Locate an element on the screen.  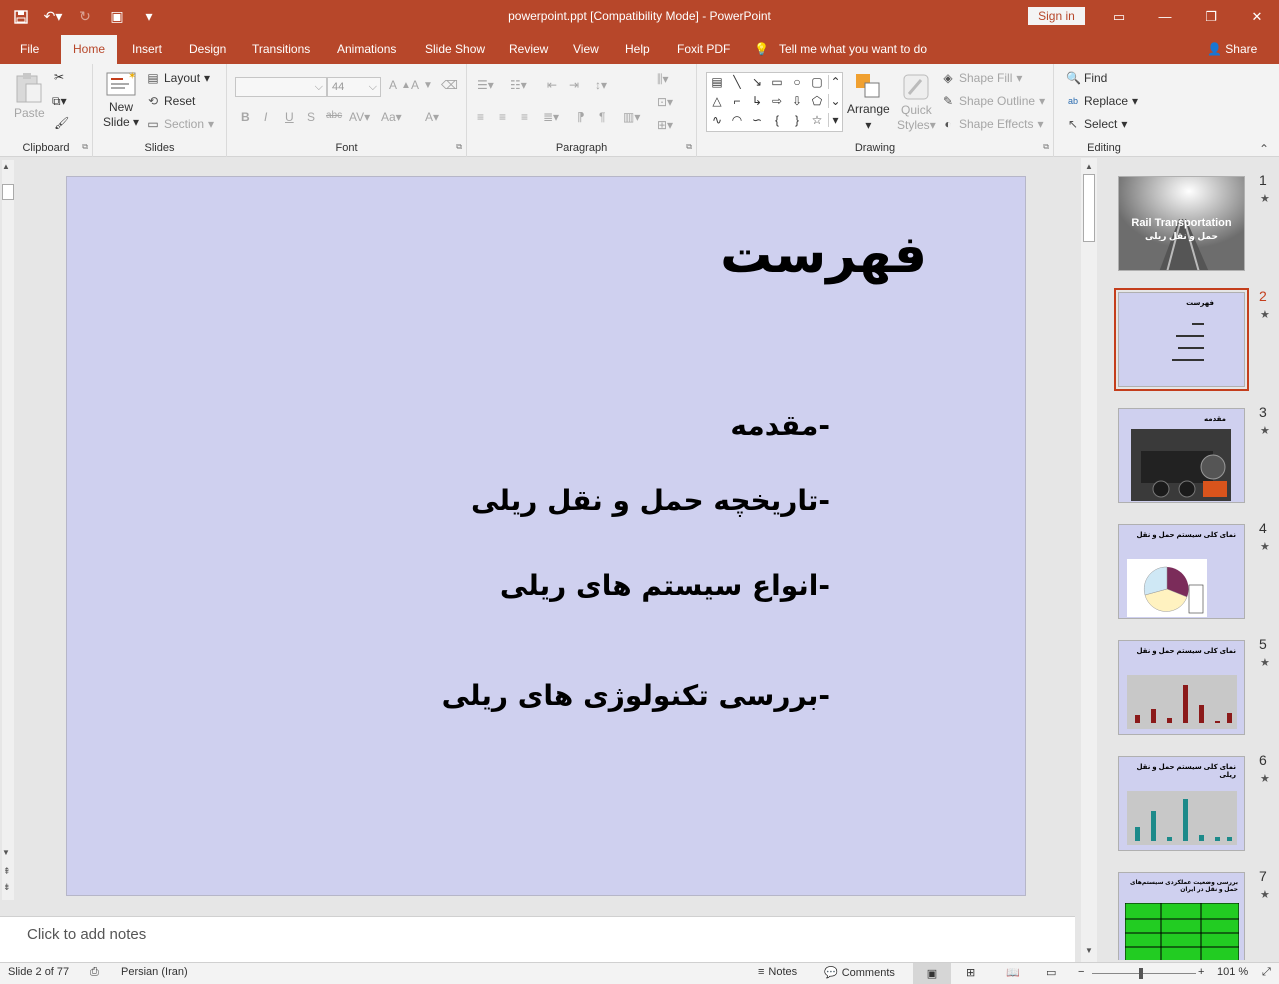
tab-transitions: Transitions is located at coordinates (281, 49).